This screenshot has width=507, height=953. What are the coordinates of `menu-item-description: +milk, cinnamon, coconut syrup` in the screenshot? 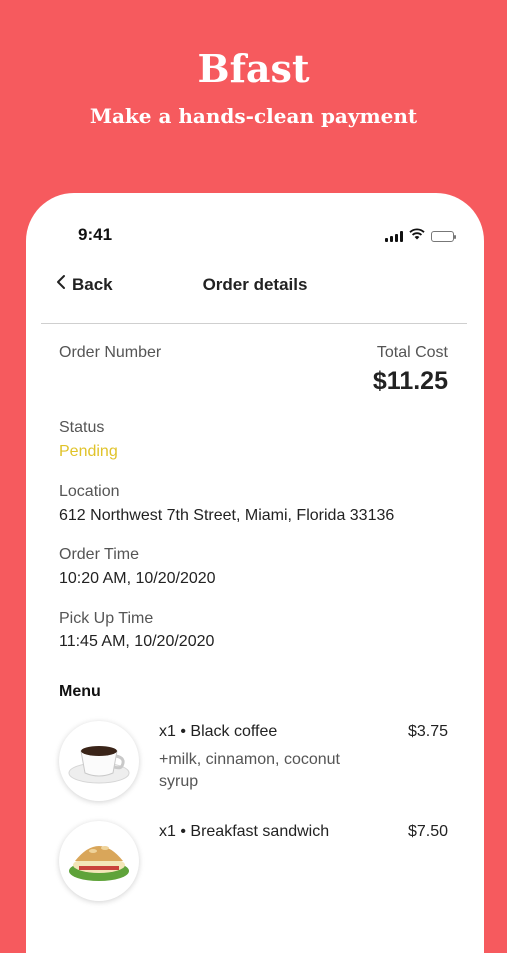 It's located at (249, 770).